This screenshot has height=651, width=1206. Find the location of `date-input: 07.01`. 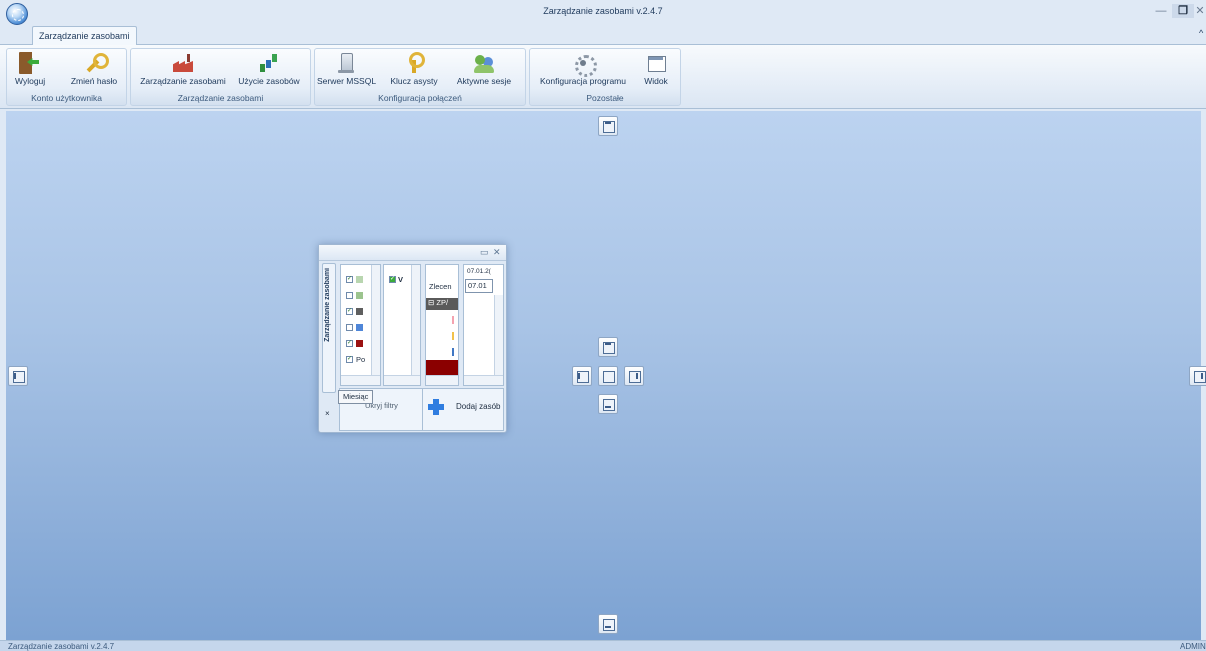

date-input: 07.01 is located at coordinates (479, 286).